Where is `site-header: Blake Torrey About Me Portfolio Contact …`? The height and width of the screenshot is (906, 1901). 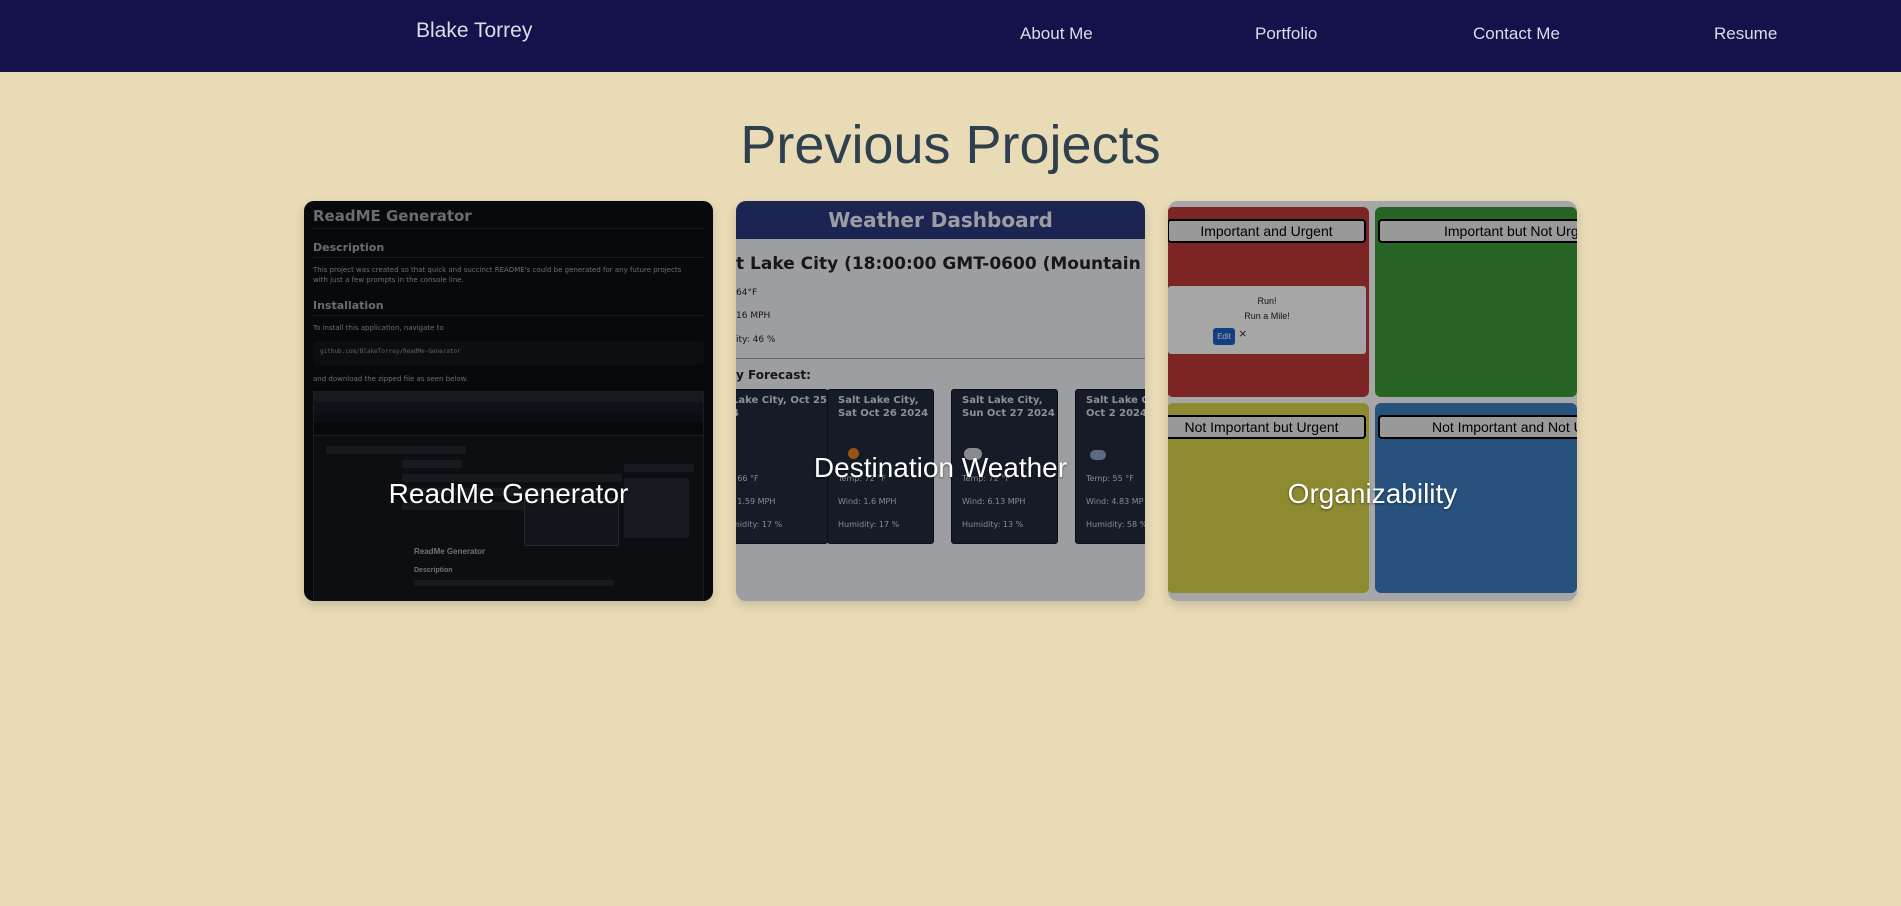 site-header: Blake Torrey About Me Portfolio Contact … is located at coordinates (950, 36).